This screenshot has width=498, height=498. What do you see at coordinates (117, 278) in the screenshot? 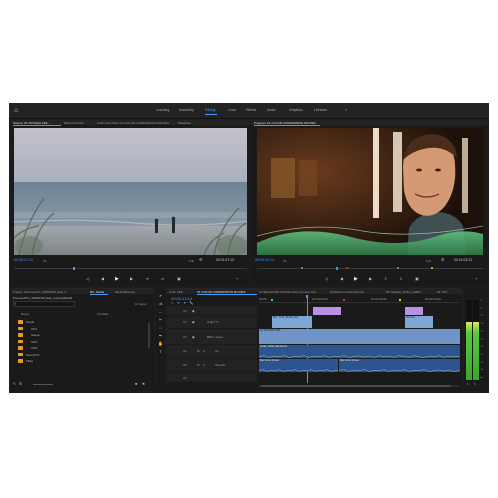
I see `source-play-icon: ▶` at bounding box center [117, 278].